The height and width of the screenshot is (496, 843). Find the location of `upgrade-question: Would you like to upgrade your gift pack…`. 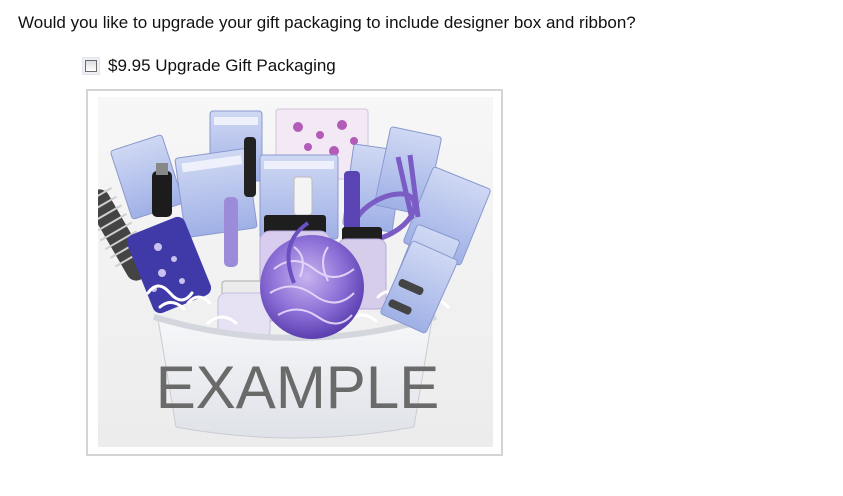

upgrade-question: Would you like to upgrade your gift pack… is located at coordinates (327, 22).